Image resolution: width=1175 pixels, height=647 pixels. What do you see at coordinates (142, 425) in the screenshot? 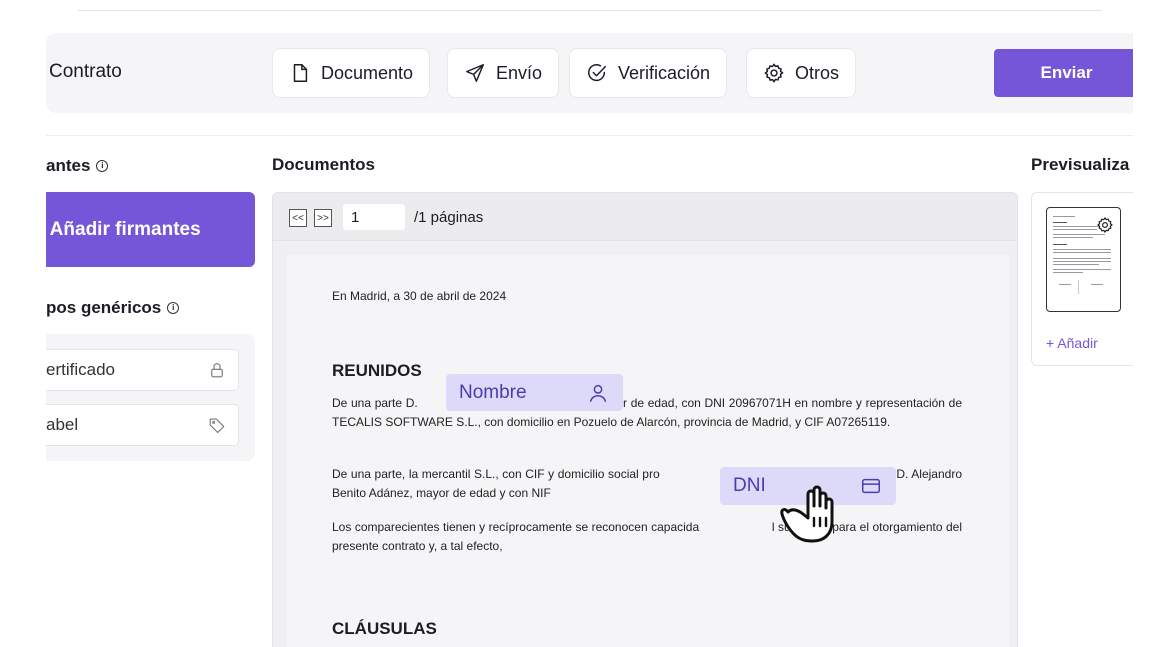
I see `field-label: abel` at bounding box center [142, 425].